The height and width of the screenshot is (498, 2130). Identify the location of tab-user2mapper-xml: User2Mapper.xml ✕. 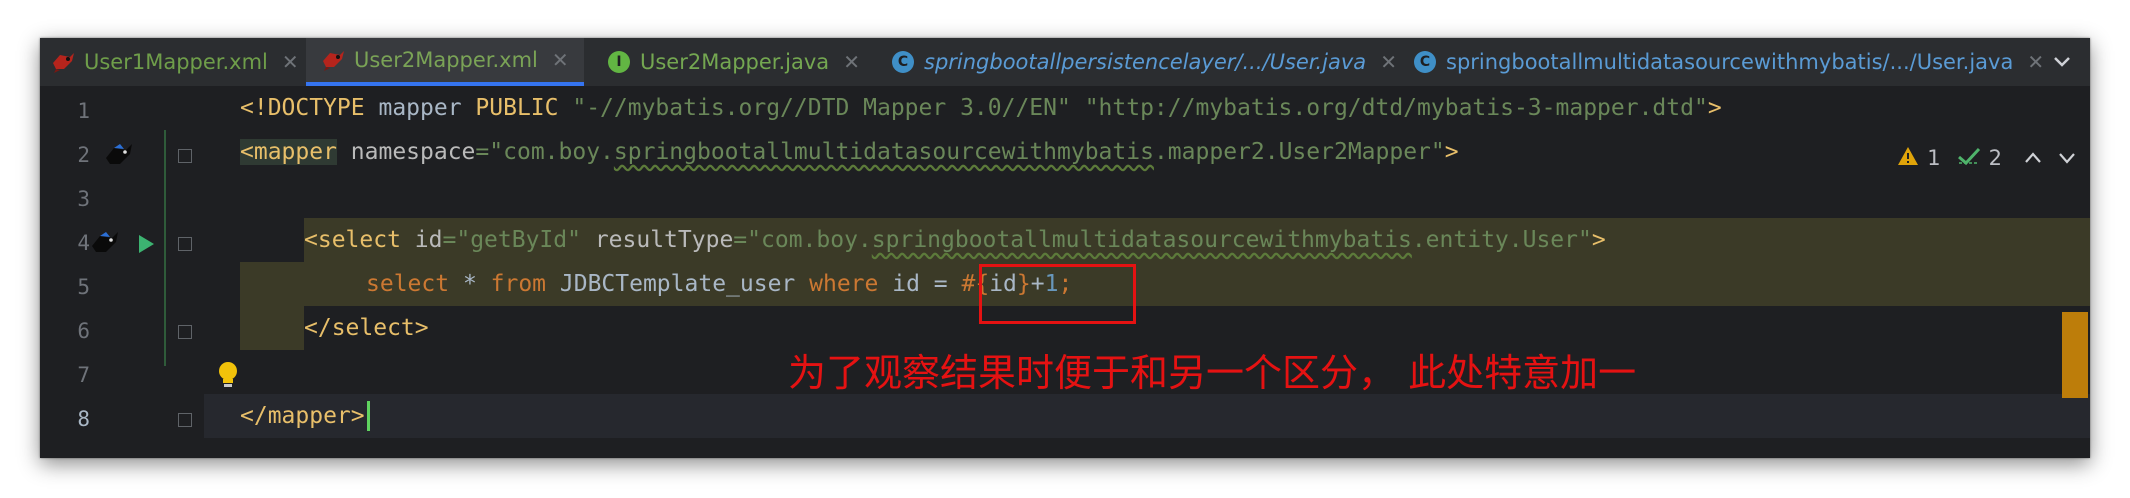
(445, 62).